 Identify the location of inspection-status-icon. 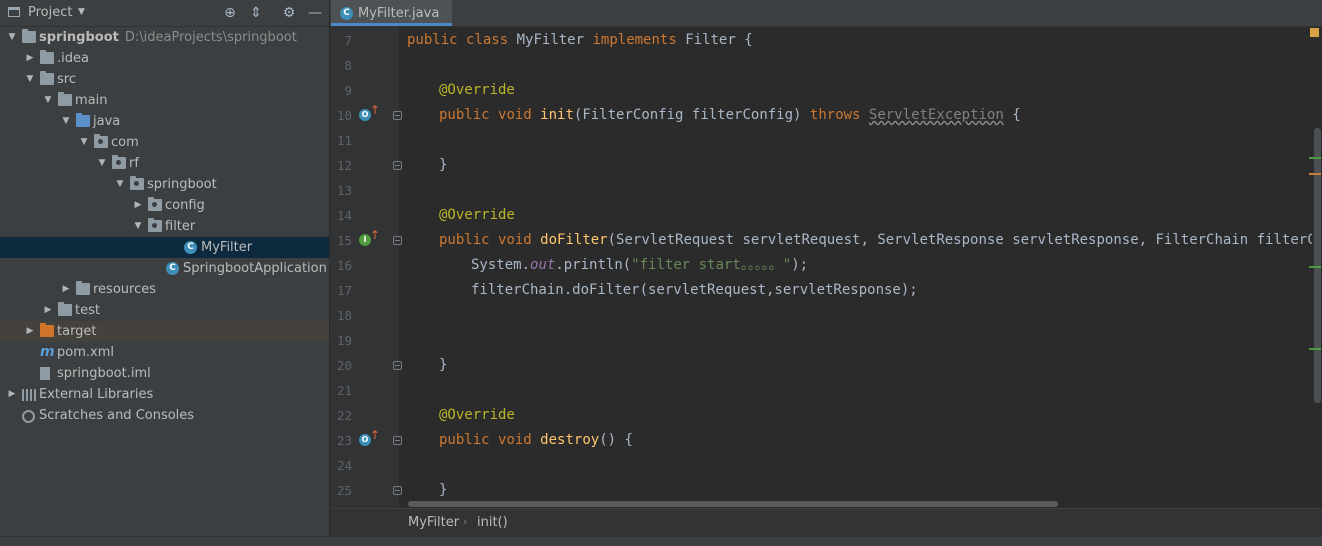
(1314, 32).